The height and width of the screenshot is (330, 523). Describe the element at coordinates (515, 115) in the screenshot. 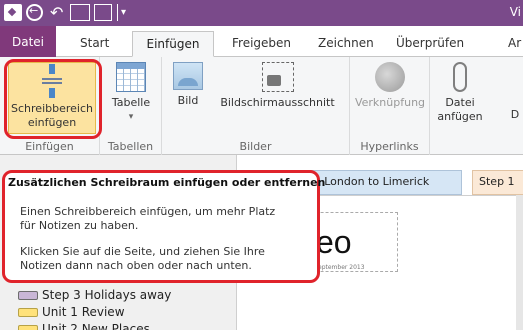

I see `more-button: D` at that location.